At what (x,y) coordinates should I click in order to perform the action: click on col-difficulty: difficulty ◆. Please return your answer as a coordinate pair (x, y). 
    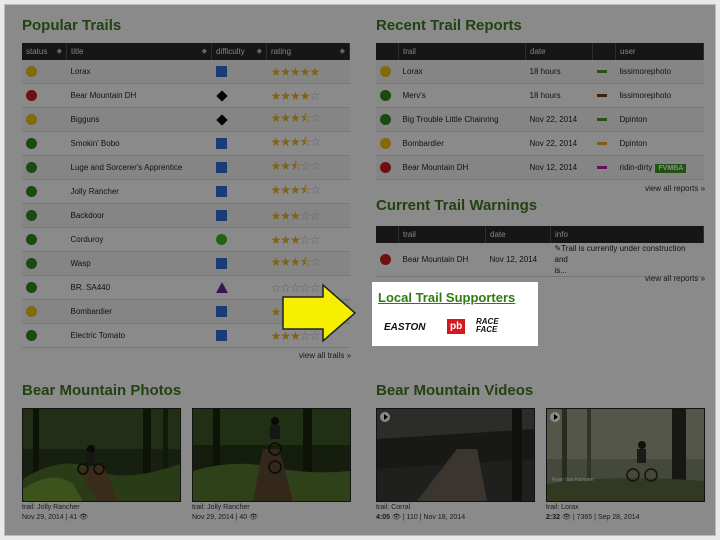
    Looking at the image, I should click on (239, 51).